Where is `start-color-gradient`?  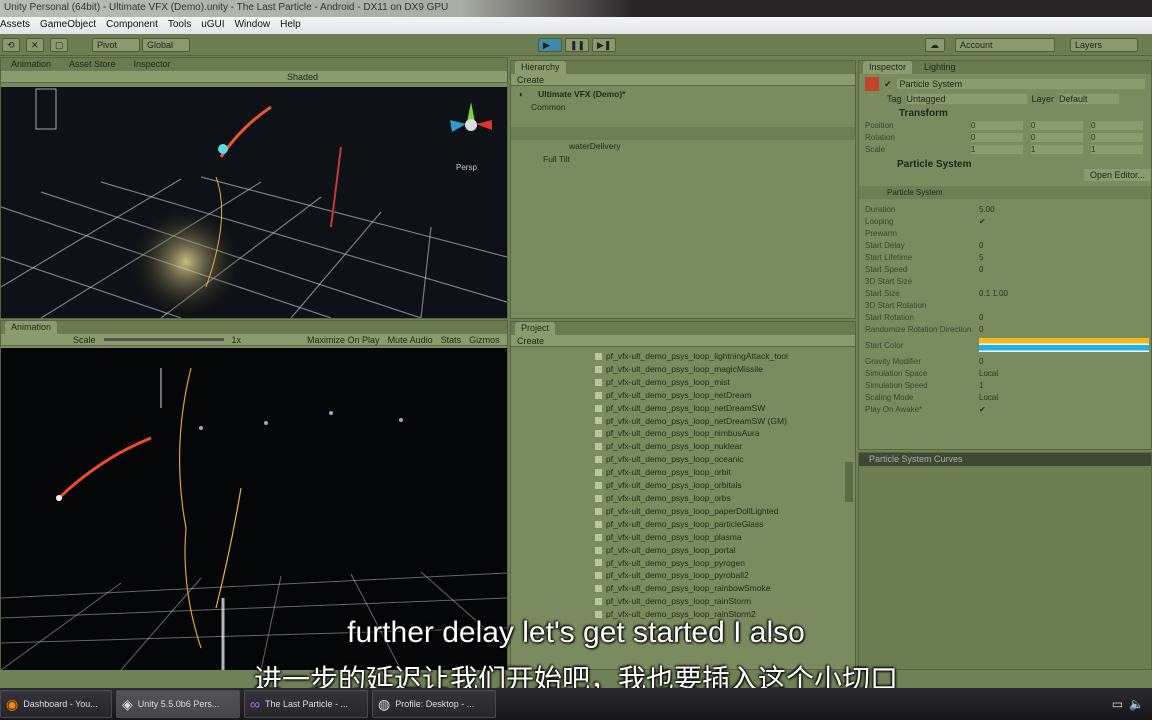
start-color-gradient is located at coordinates (1064, 345).